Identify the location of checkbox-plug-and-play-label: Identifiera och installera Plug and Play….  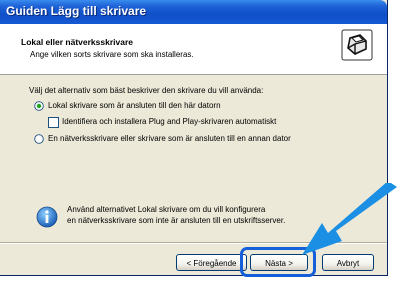
(169, 121).